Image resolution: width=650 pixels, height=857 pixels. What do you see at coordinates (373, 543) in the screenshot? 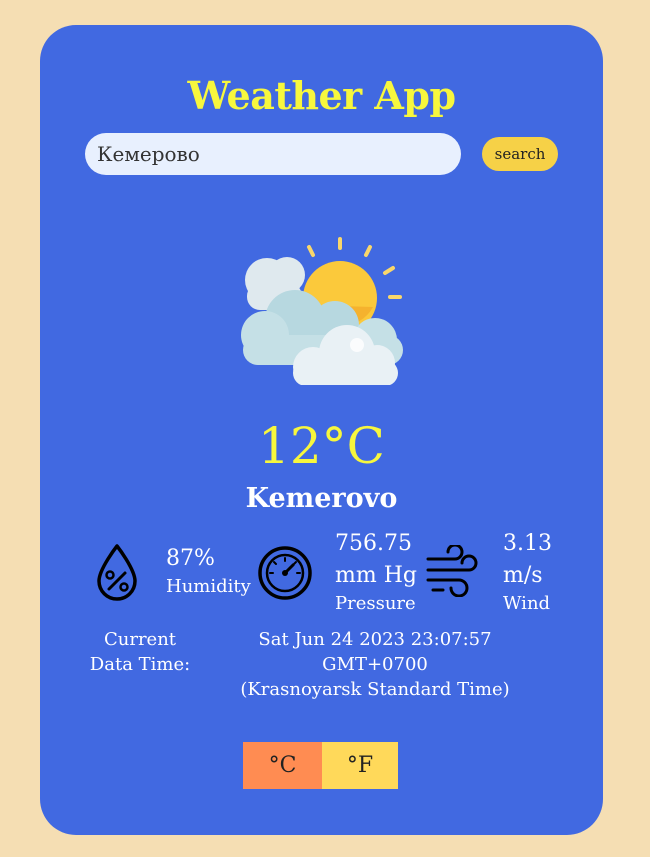
I see `pressure-value: 756.75` at bounding box center [373, 543].